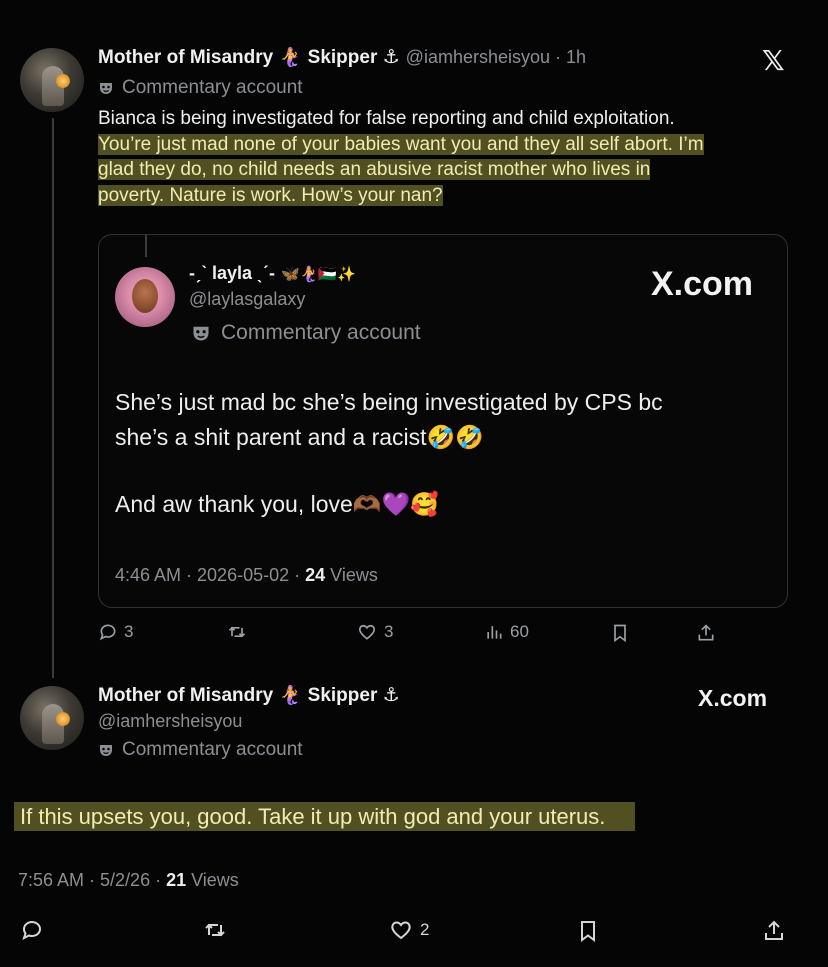  I want to click on quote-meta: 4:46 AM · 2026-05-02 · 24 Views, so click(246, 575).